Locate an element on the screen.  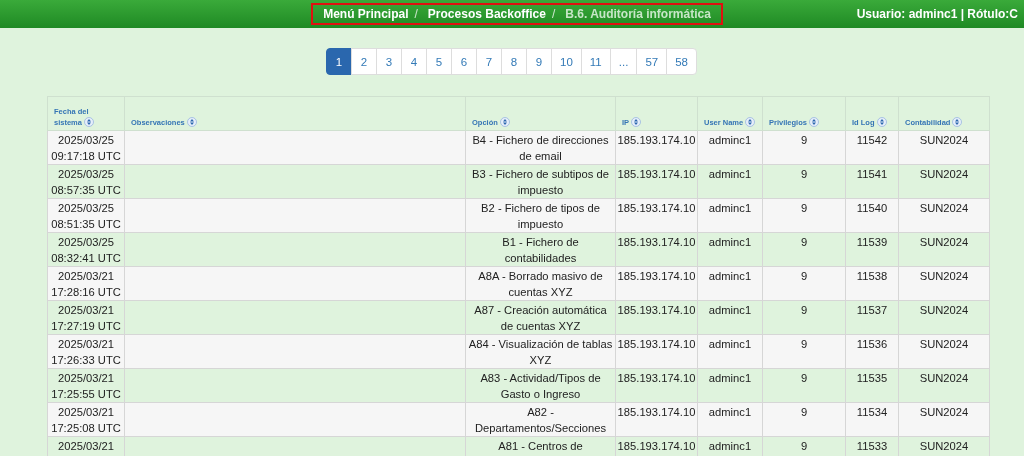
table-cell: 2025/03/25 08:57:35 UTC is located at coordinates (86, 181).